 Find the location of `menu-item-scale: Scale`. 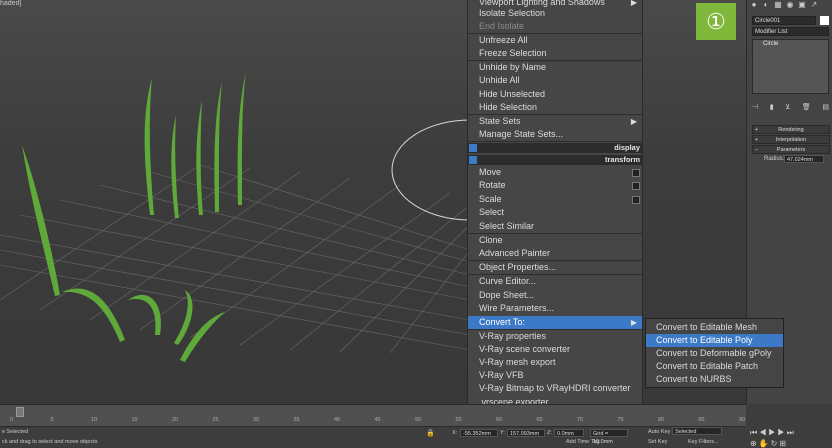

menu-item-scale: Scale is located at coordinates (555, 199).